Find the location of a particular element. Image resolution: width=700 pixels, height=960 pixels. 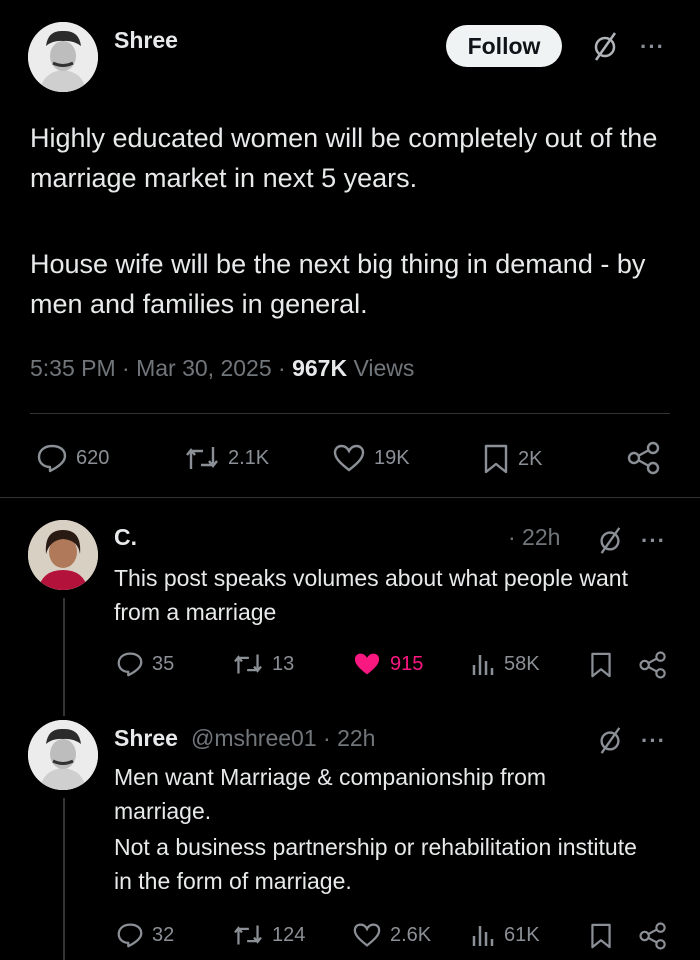

reply-author-name: Shree is located at coordinates (146, 738).